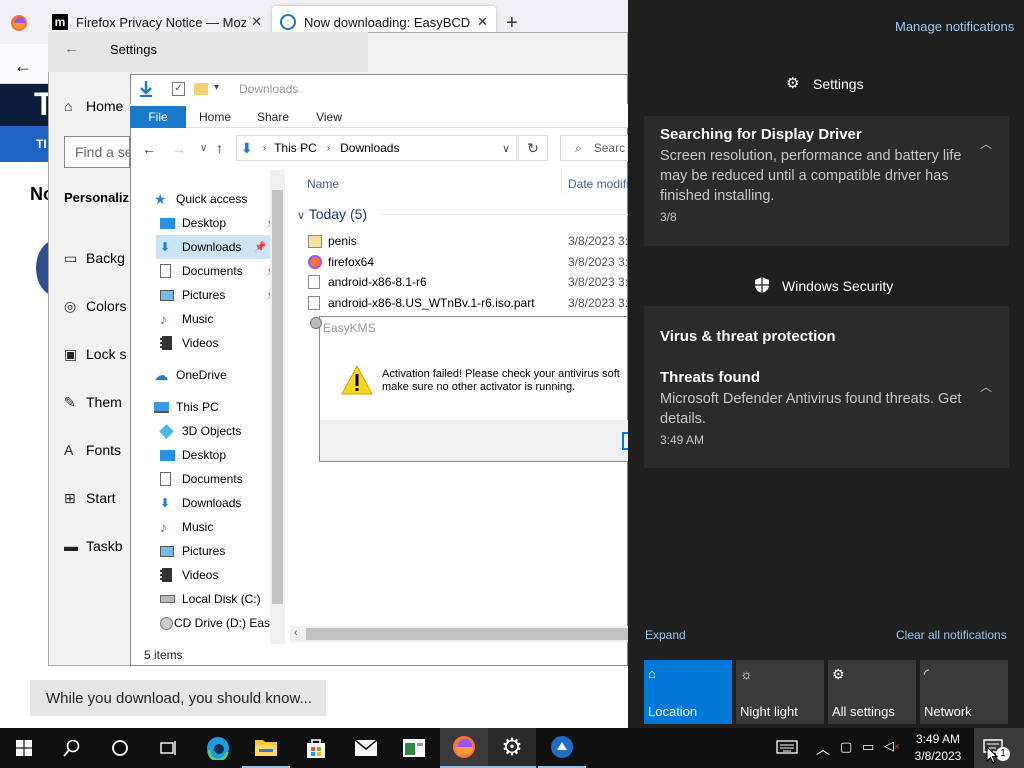 The height and width of the screenshot is (768, 1024). Describe the element at coordinates (780, 692) in the screenshot. I see `quick-action-night-light: ☼ Night light` at that location.